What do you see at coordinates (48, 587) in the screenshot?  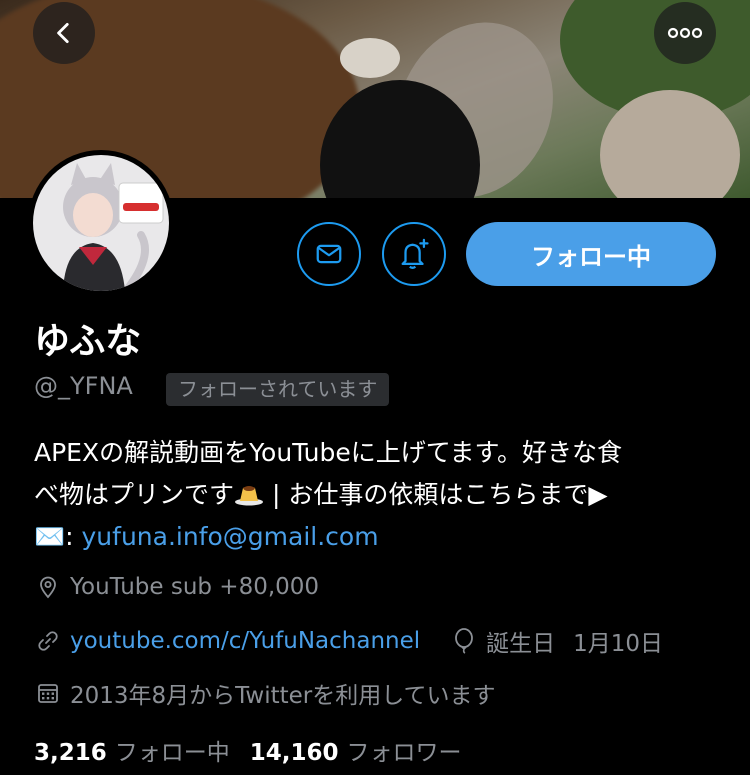 I see `location-pin-icon` at bounding box center [48, 587].